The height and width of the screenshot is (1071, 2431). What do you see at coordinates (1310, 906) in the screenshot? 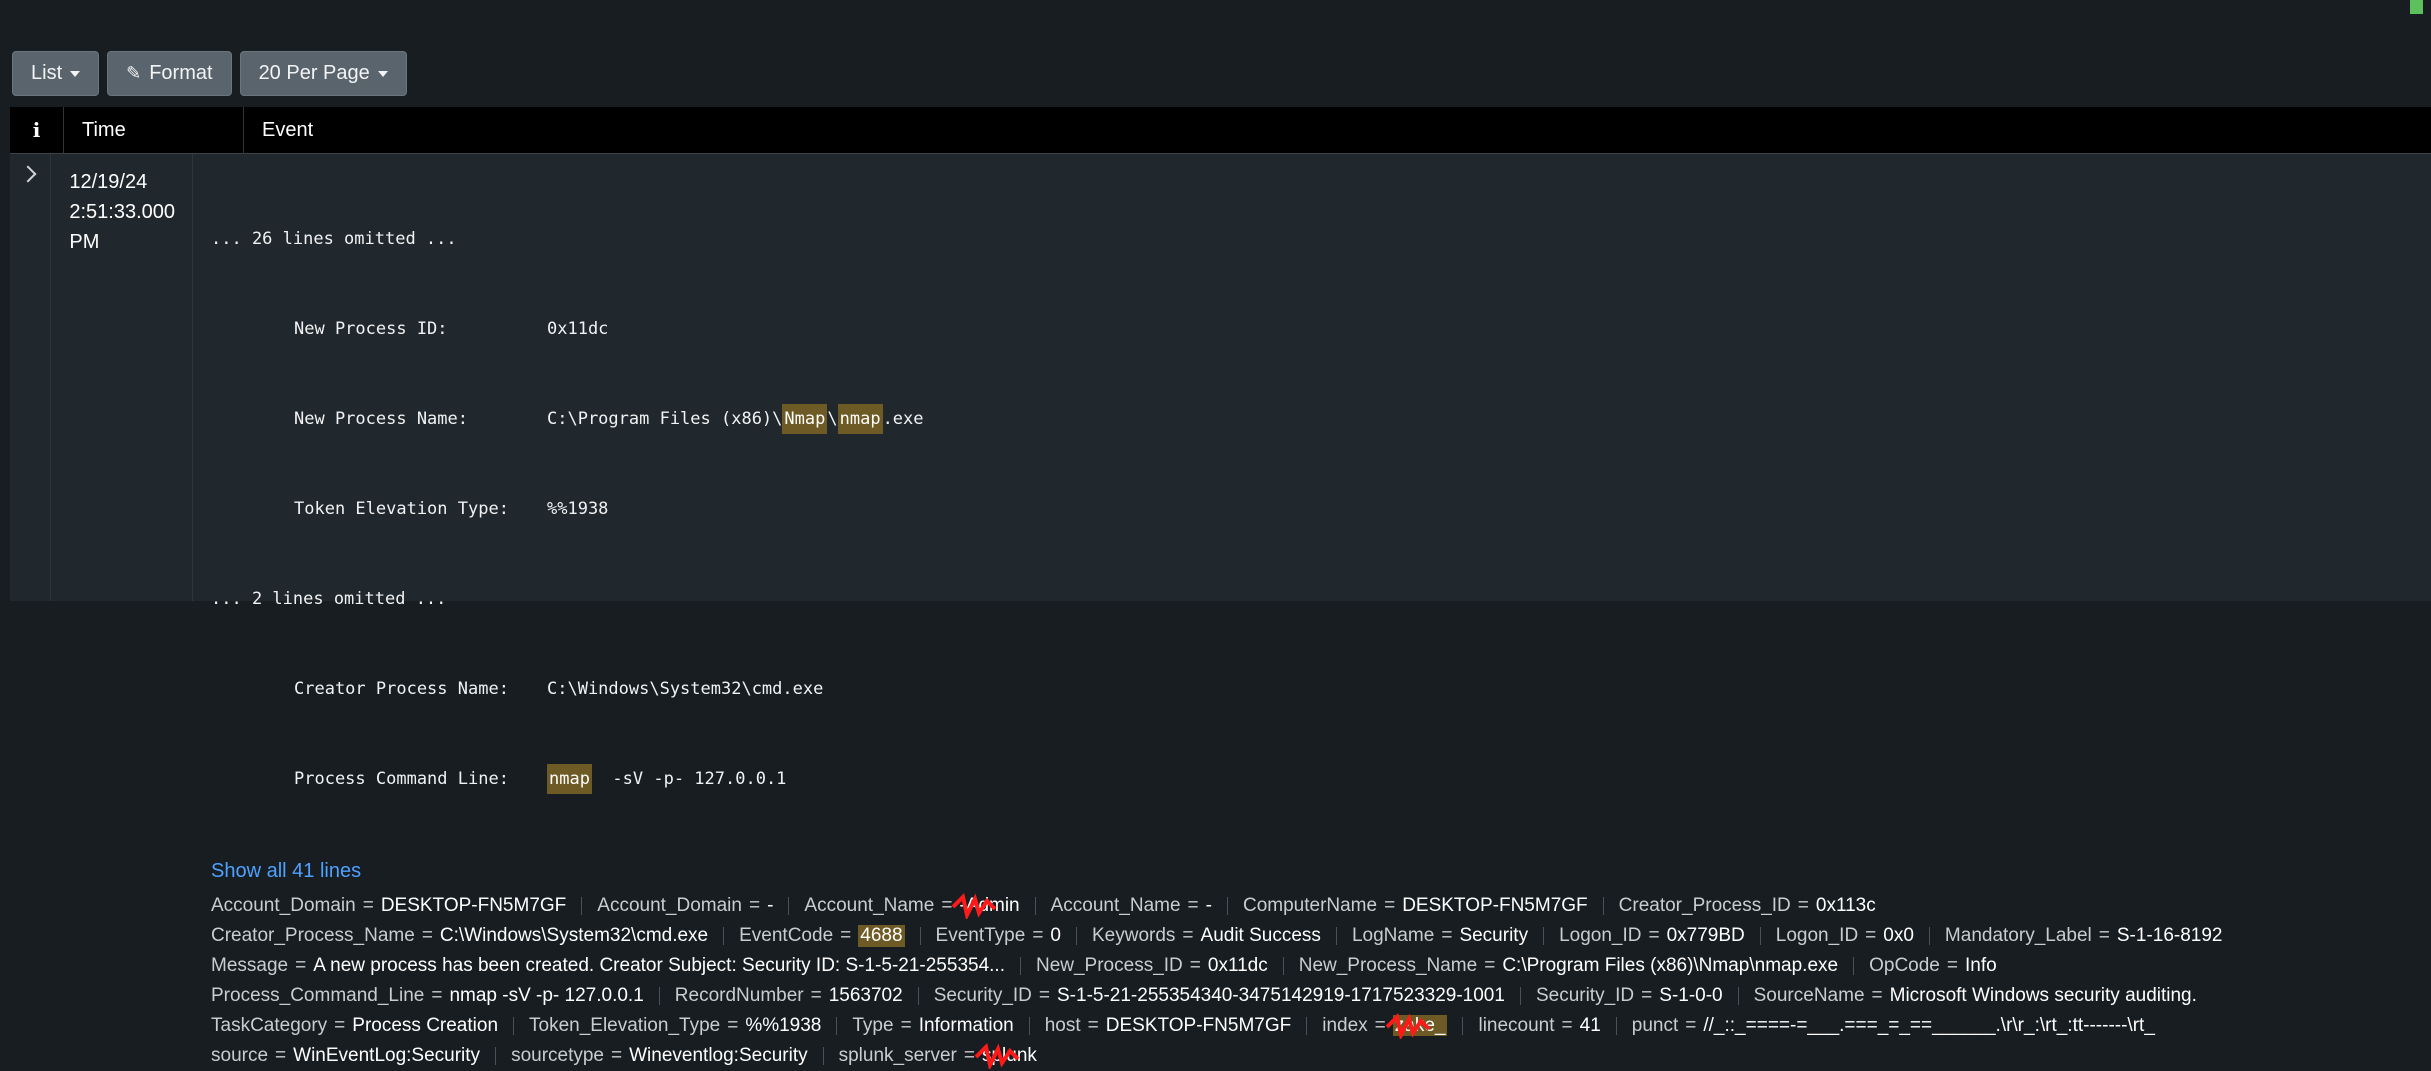
I see `field-key: ComputerName` at bounding box center [1310, 906].